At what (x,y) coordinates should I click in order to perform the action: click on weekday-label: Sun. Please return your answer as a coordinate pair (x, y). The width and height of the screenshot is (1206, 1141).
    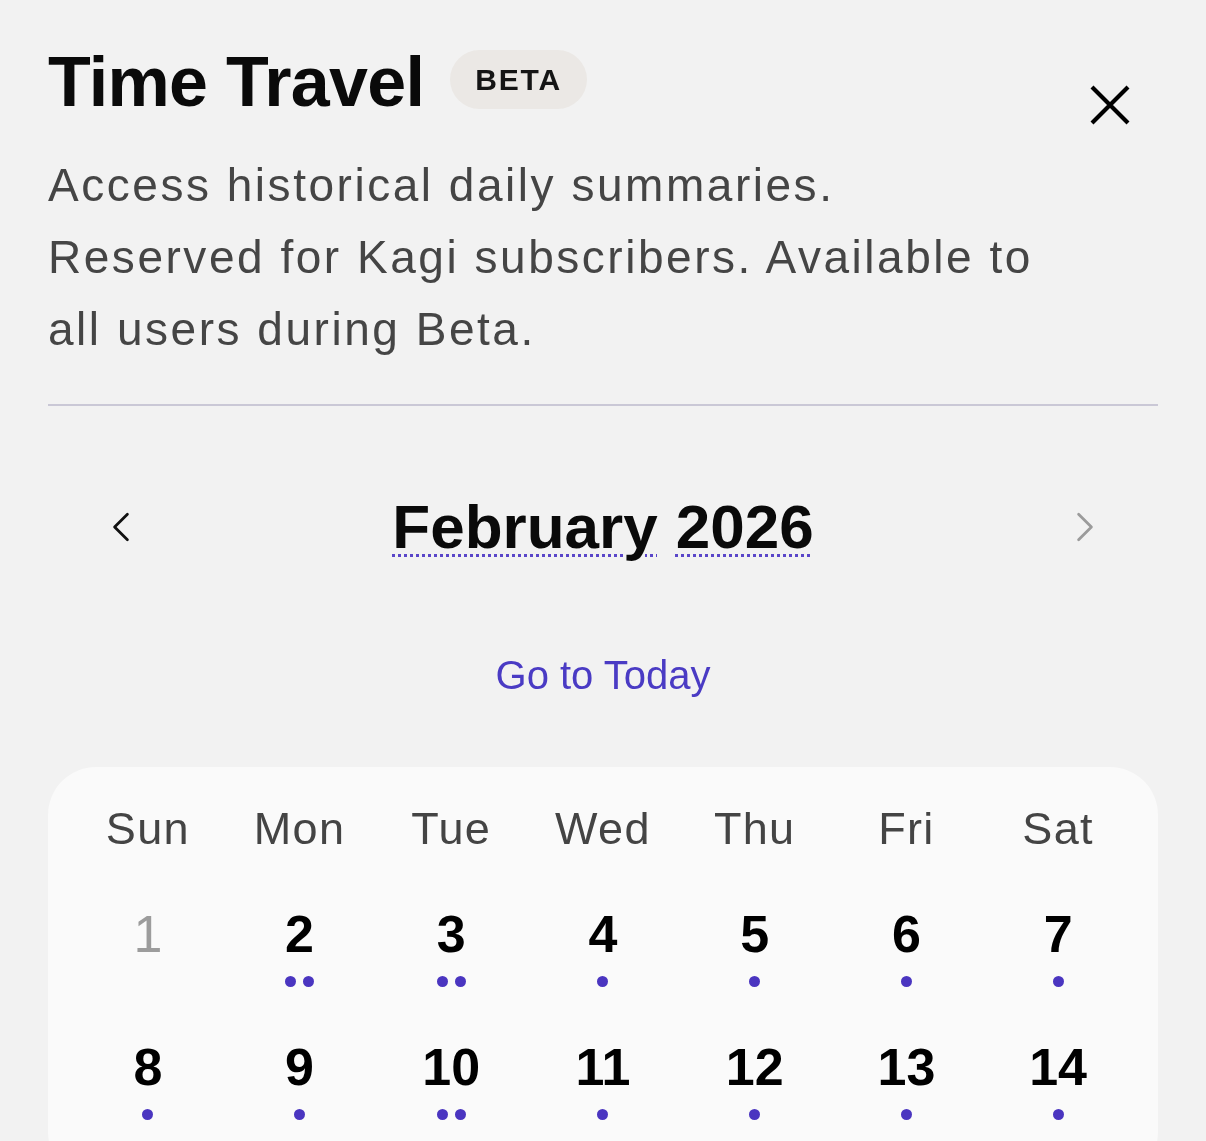
    Looking at the image, I should click on (147, 829).